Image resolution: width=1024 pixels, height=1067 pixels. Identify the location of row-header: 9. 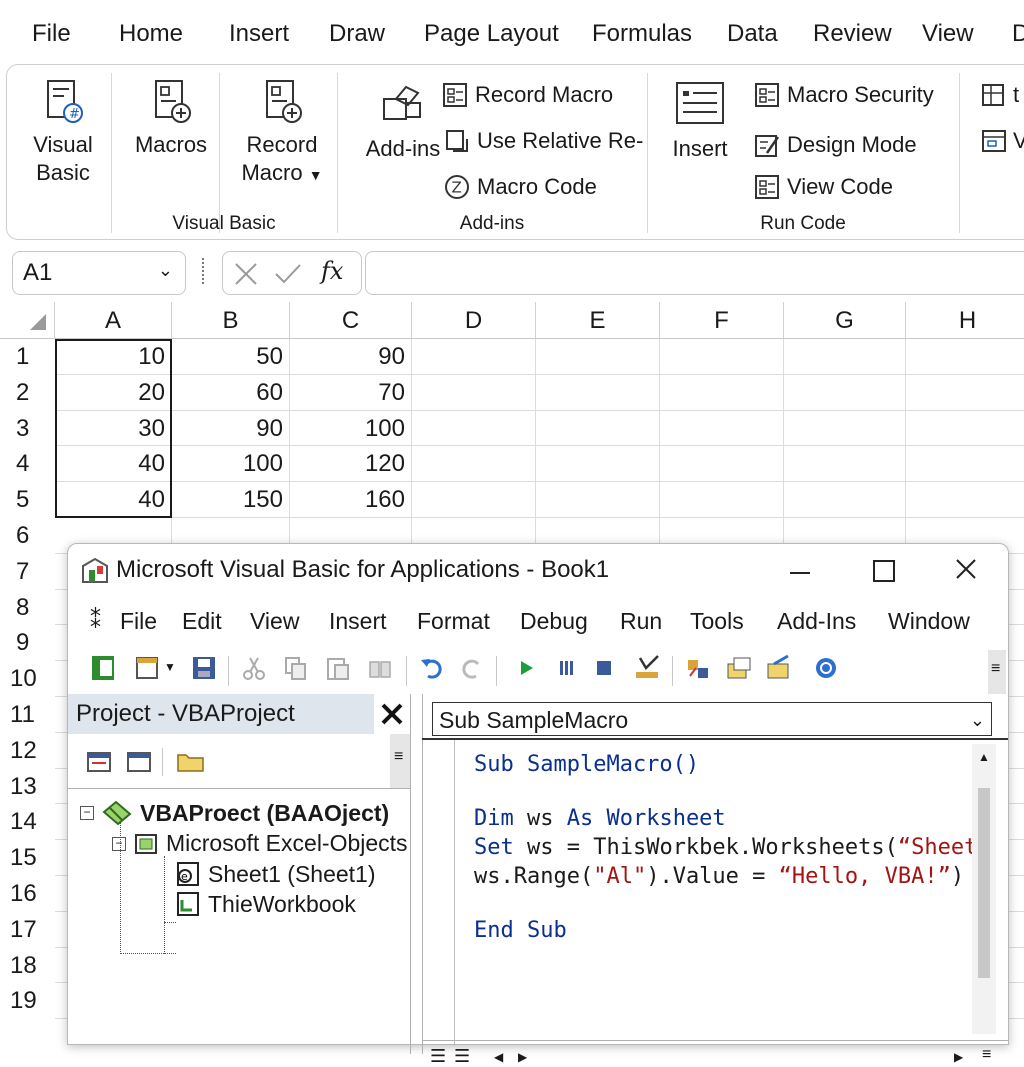
(27, 643).